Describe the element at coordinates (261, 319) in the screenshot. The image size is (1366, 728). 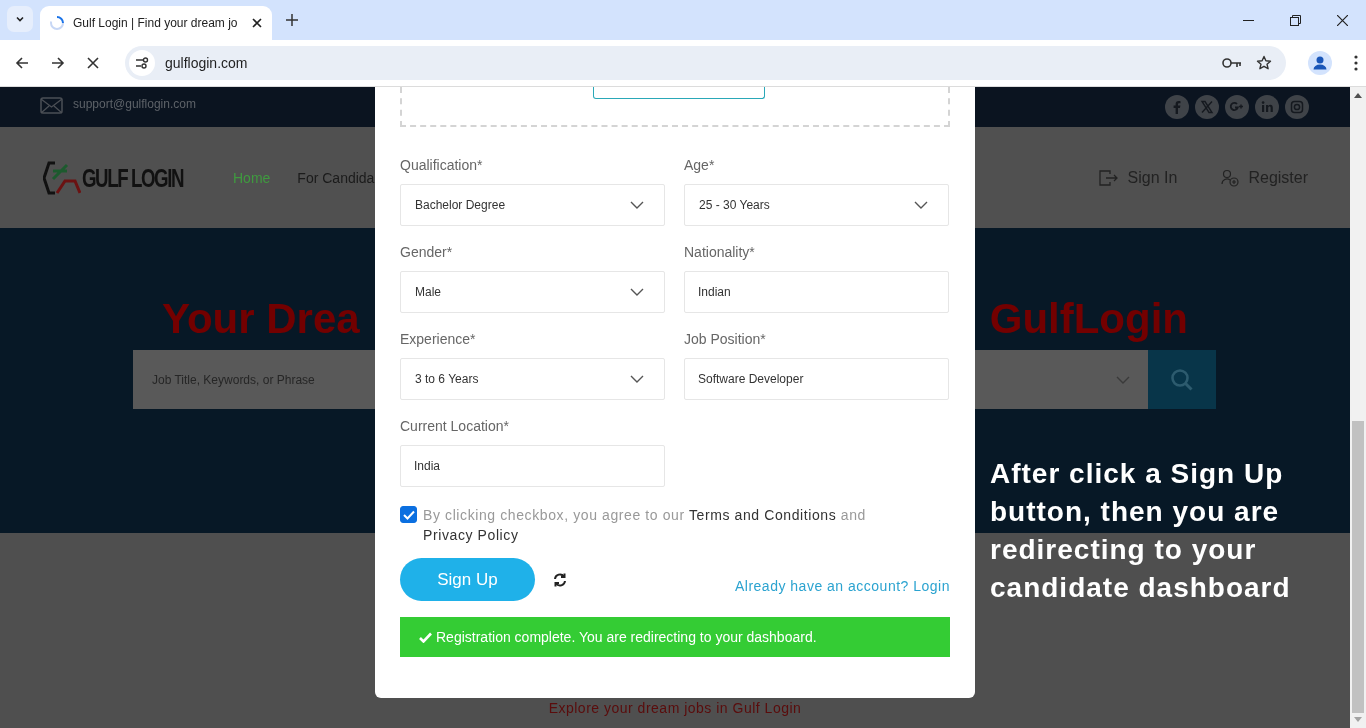
I see `hero-title: Your Drea` at that location.